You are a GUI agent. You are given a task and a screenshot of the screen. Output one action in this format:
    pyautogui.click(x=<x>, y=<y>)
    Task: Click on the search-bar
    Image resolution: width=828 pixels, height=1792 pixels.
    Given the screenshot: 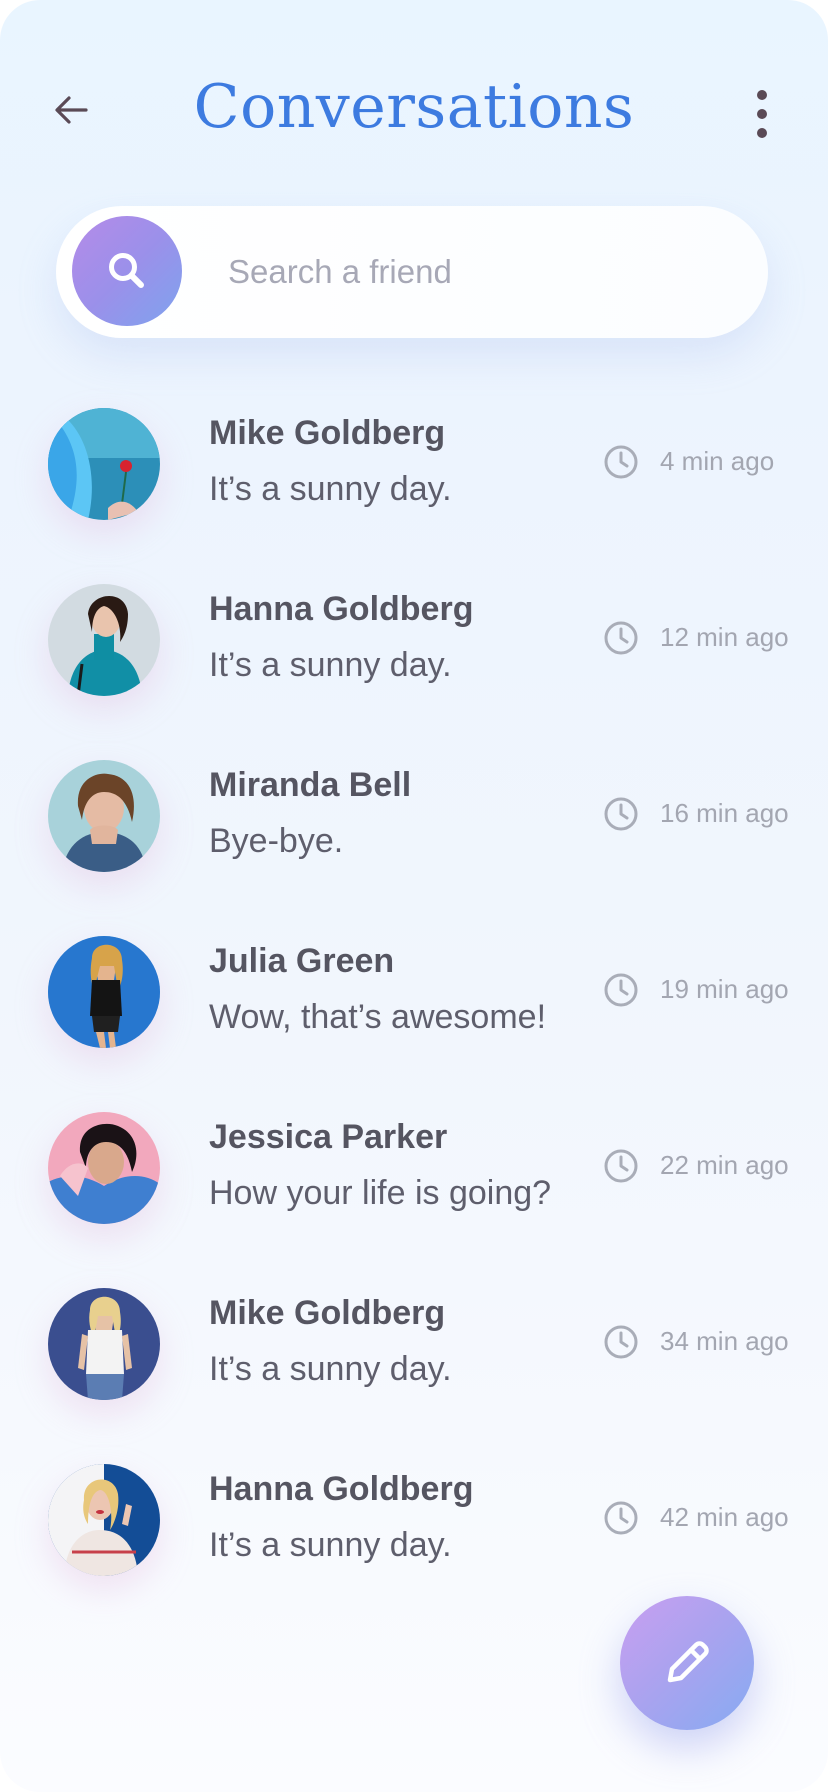 What is the action you would take?
    pyautogui.click(x=412, y=272)
    